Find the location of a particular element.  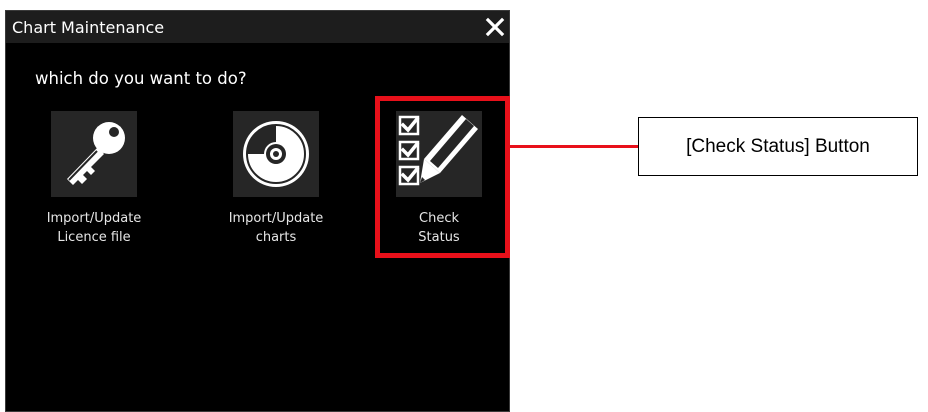

callout-box: [Check Status] Button is located at coordinates (778, 146).